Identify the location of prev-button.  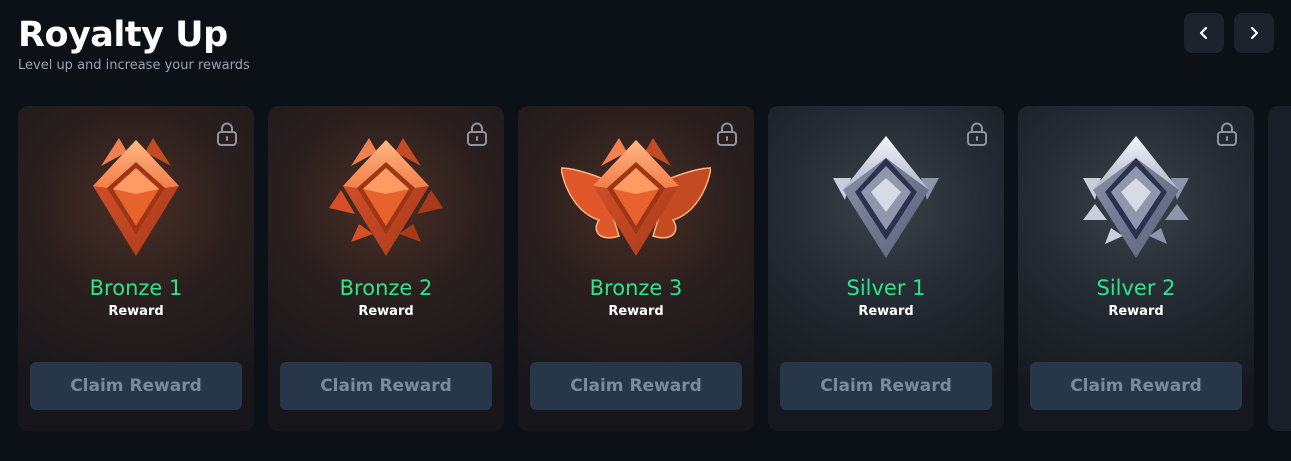
(1204, 33).